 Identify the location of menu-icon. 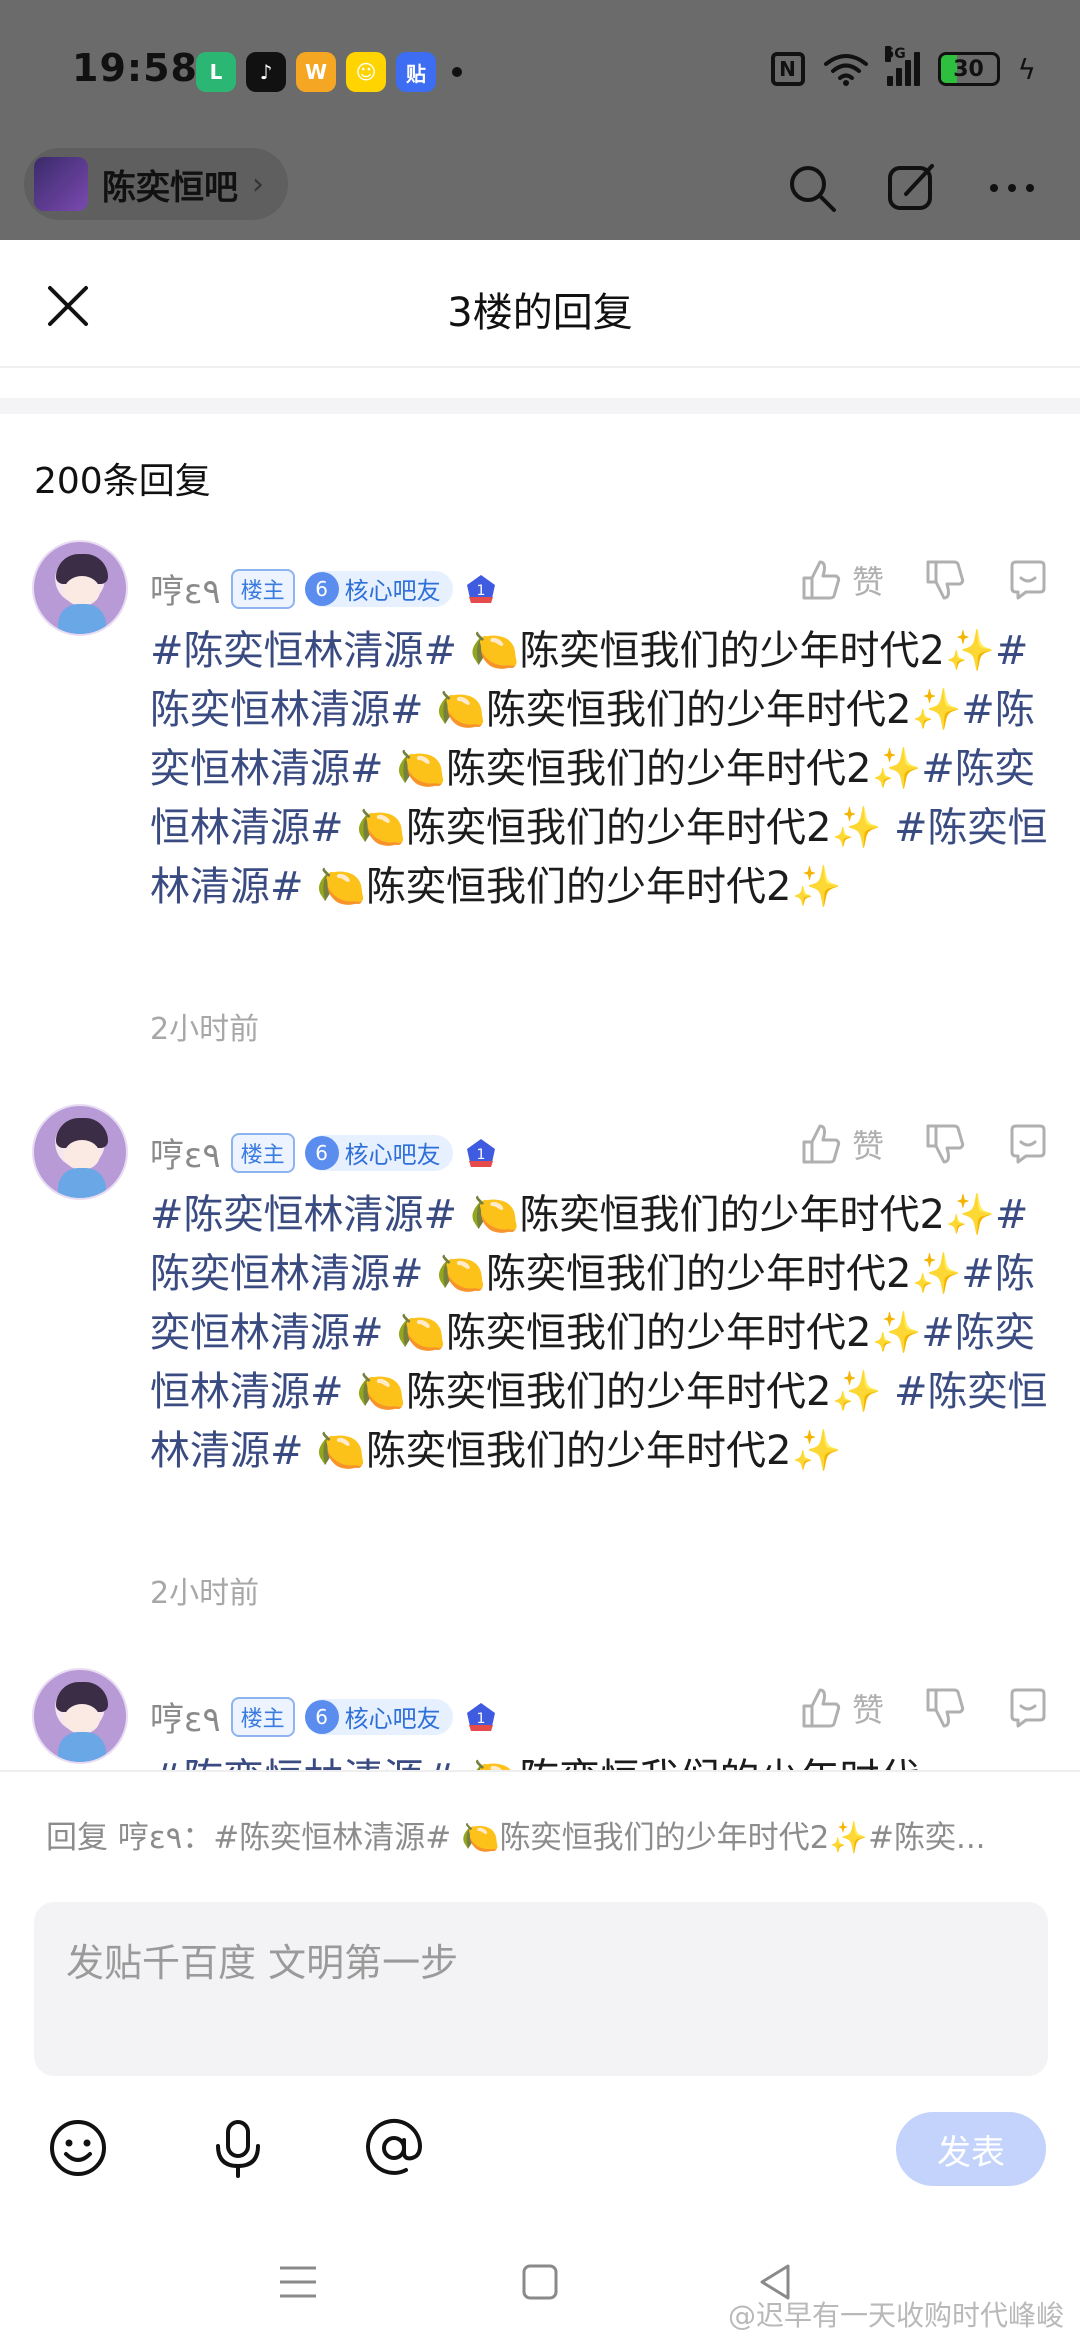
(298, 2282).